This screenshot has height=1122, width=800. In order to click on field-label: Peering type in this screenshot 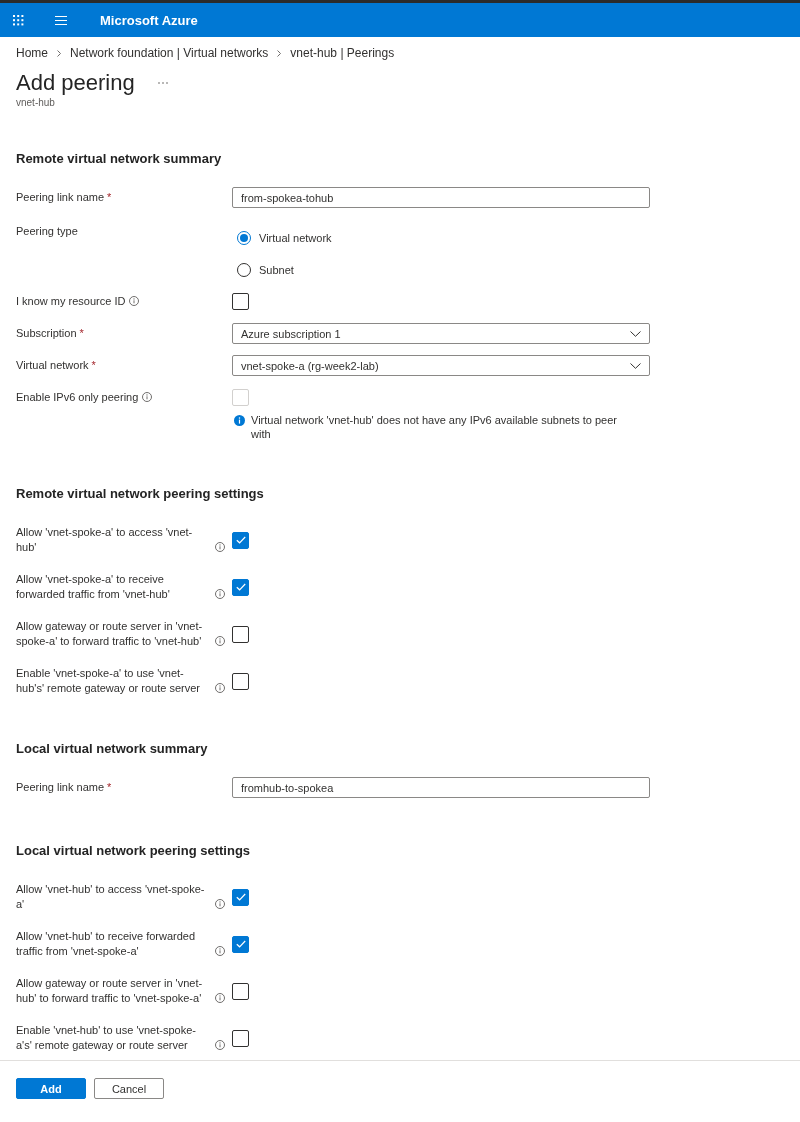, I will do `click(47, 231)`.